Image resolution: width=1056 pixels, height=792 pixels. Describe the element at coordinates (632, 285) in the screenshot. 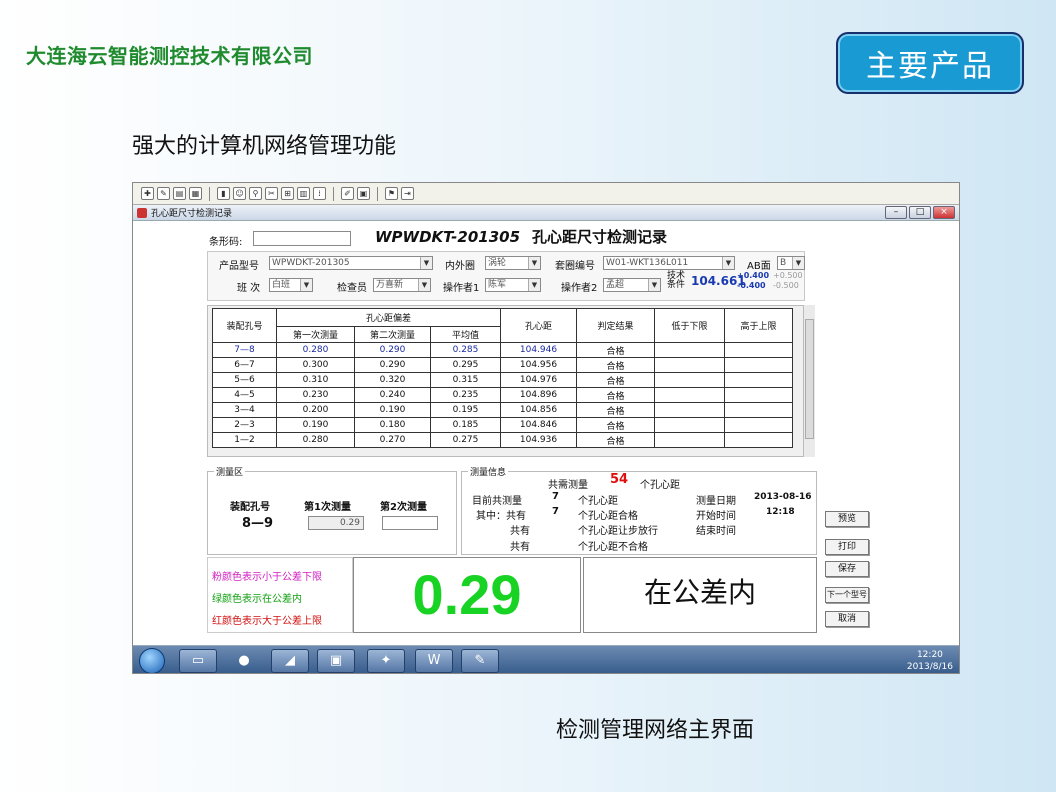

I see `operator2-select: 孟超 ▼` at that location.